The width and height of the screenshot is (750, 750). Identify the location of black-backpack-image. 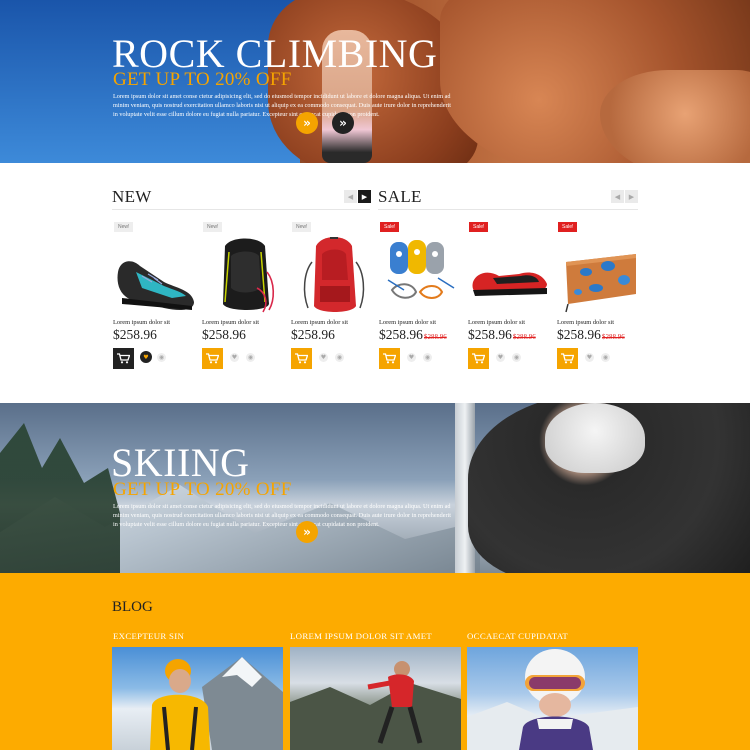
(245, 276).